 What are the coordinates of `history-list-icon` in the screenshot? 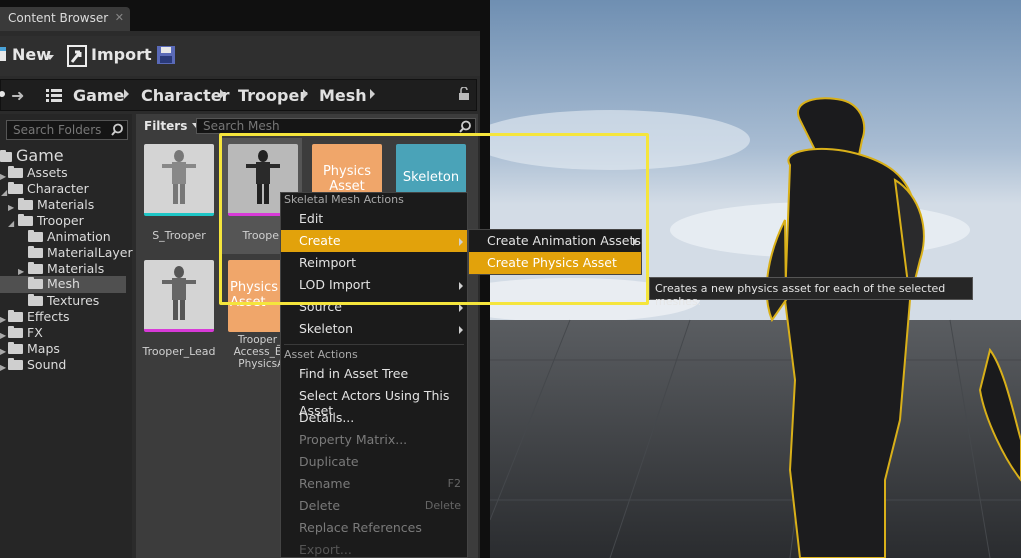 It's located at (54, 95).